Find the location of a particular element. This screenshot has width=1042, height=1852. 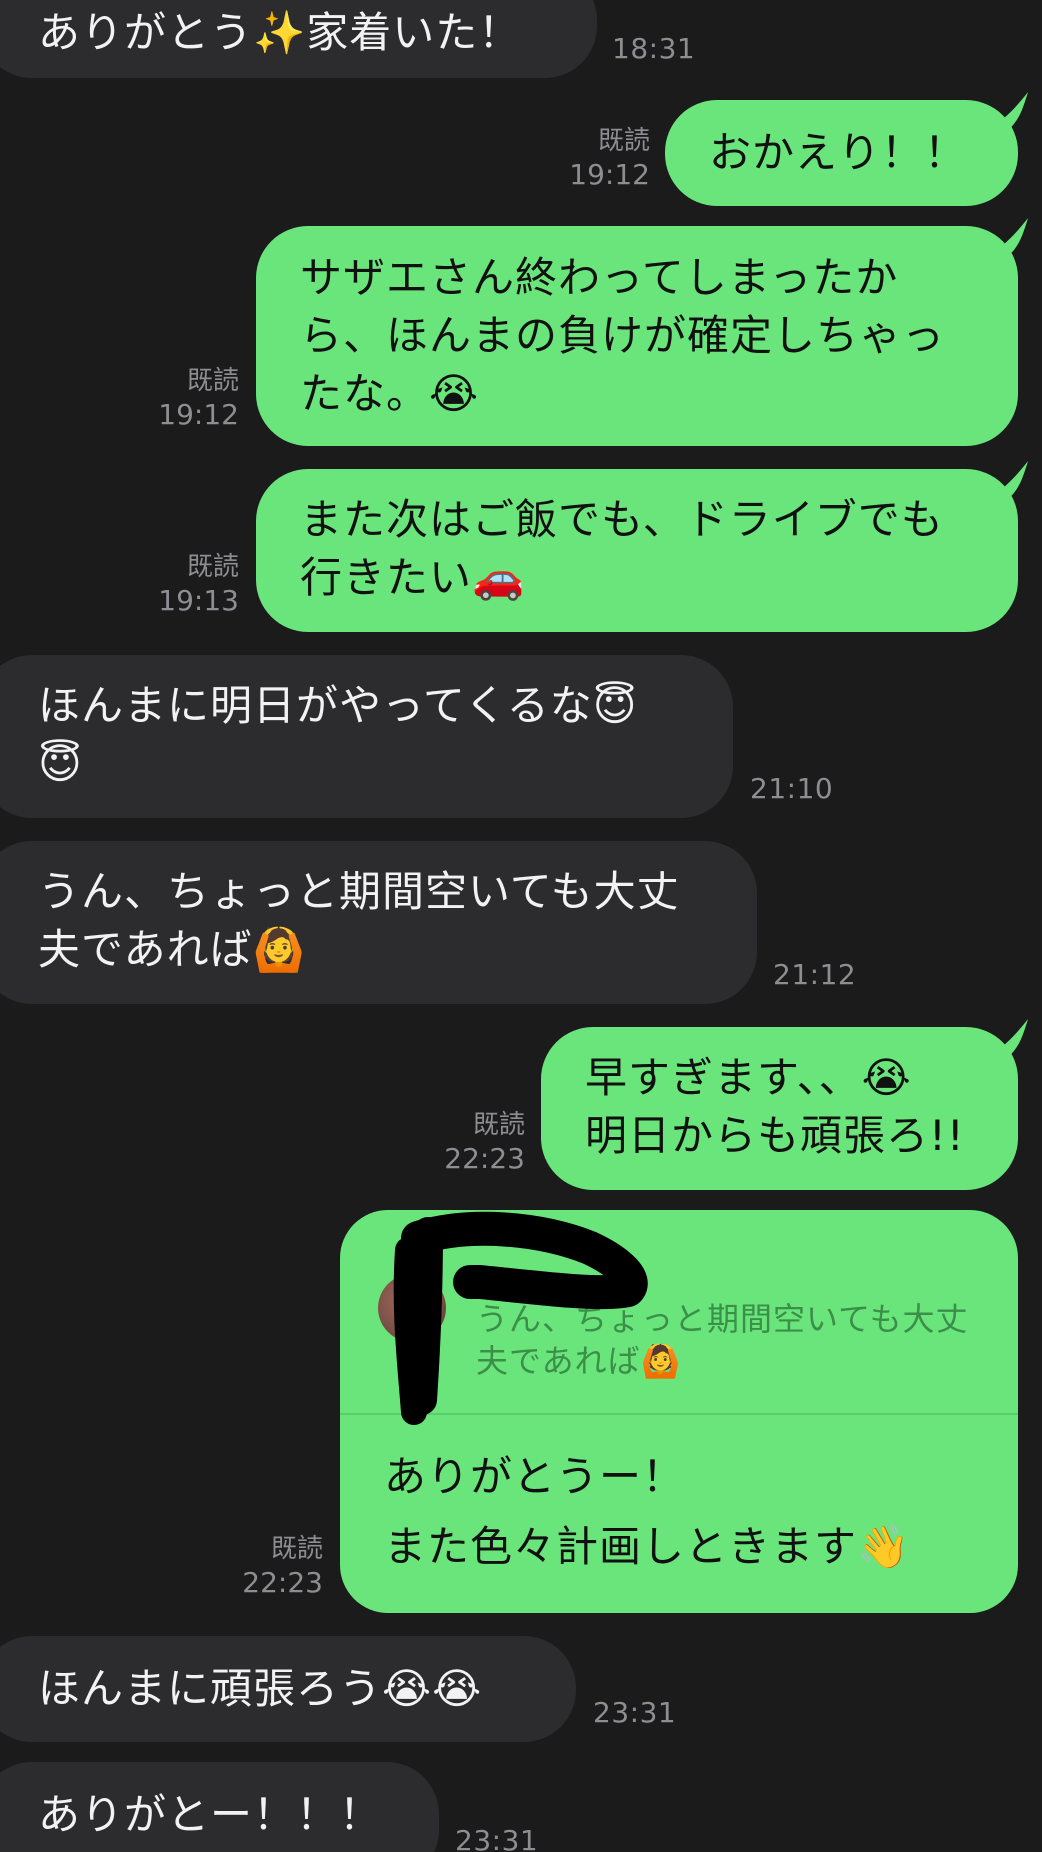

read-receipt: 既読 19:13 is located at coordinates (198, 584).